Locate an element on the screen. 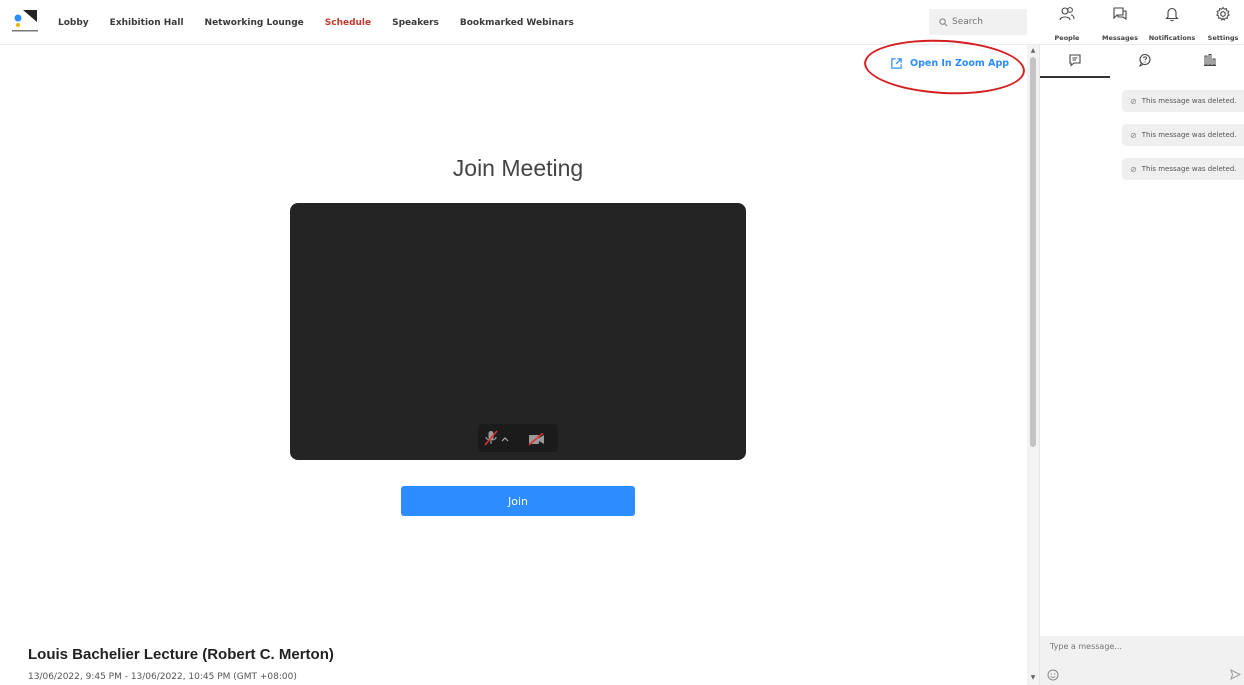 This screenshot has height=685, width=1244. messages-button: Messages is located at coordinates (1120, 25).